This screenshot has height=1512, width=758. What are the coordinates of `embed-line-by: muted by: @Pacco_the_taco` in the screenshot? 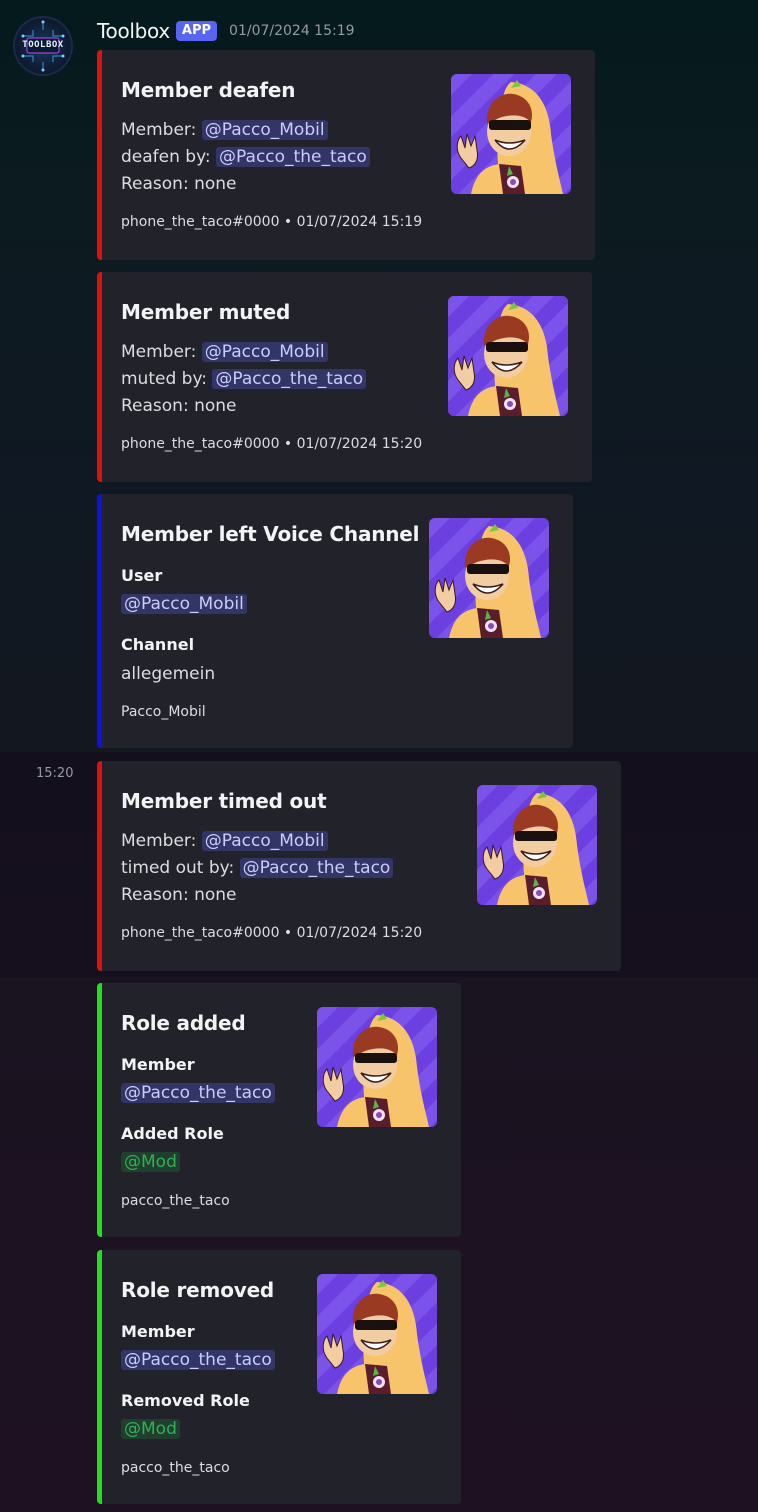 It's located at (244, 379).